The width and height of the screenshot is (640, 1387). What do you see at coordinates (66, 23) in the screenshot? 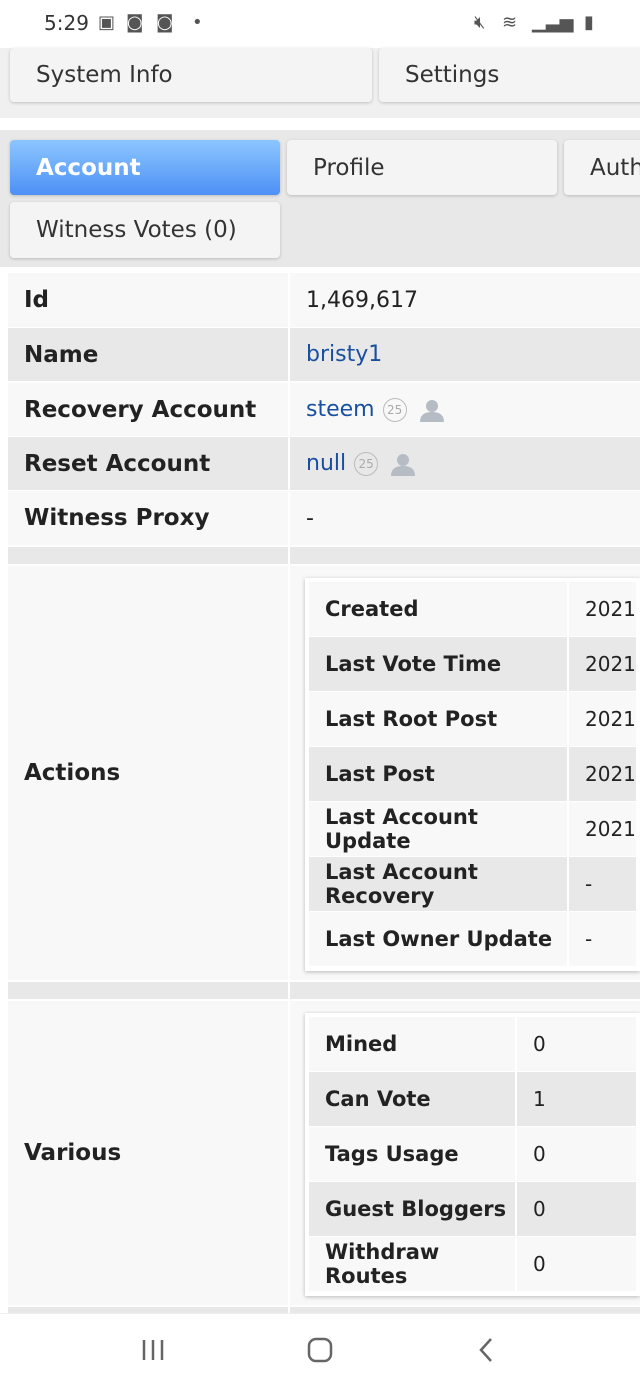
I see `clock: 5:29` at bounding box center [66, 23].